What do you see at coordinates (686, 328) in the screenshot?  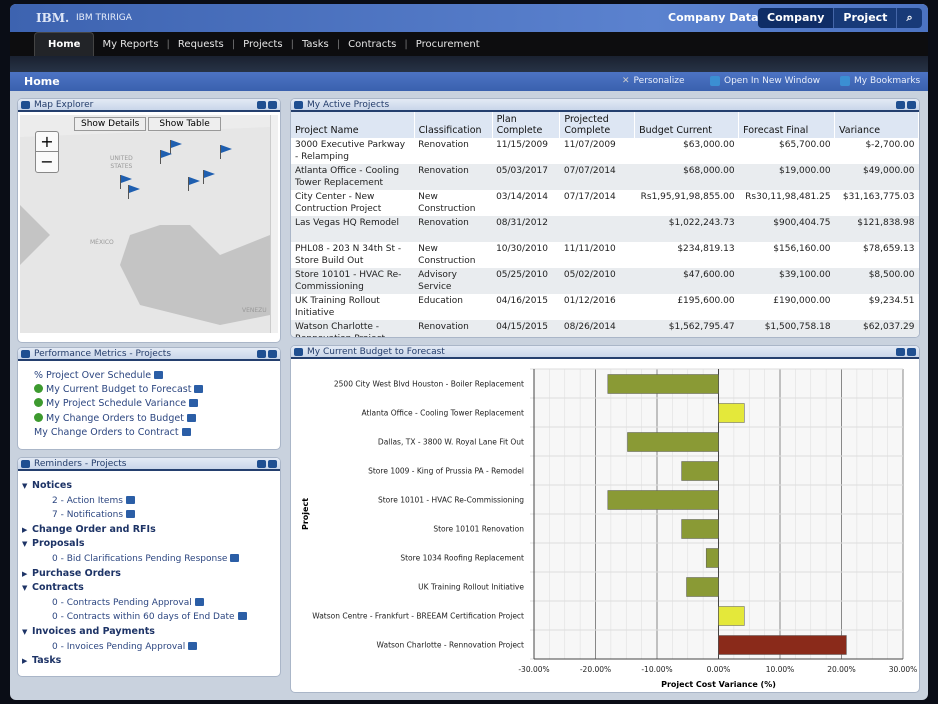 I see `table-cell: $1,562,795.47` at bounding box center [686, 328].